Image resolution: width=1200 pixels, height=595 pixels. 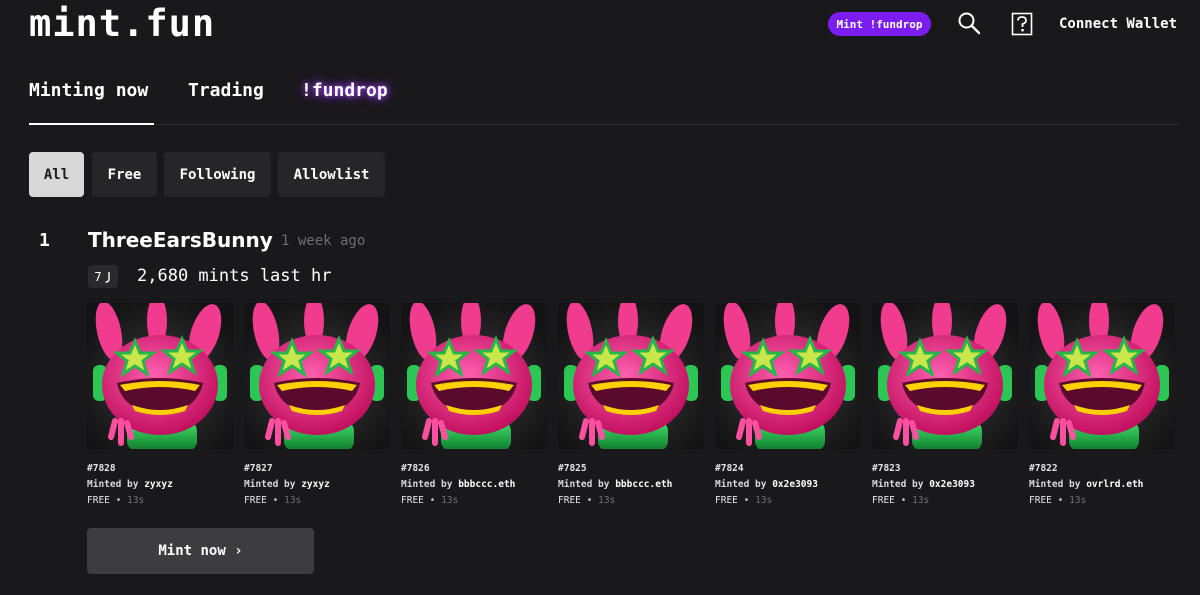 I want to click on collection-rank: 1, so click(x=44, y=240).